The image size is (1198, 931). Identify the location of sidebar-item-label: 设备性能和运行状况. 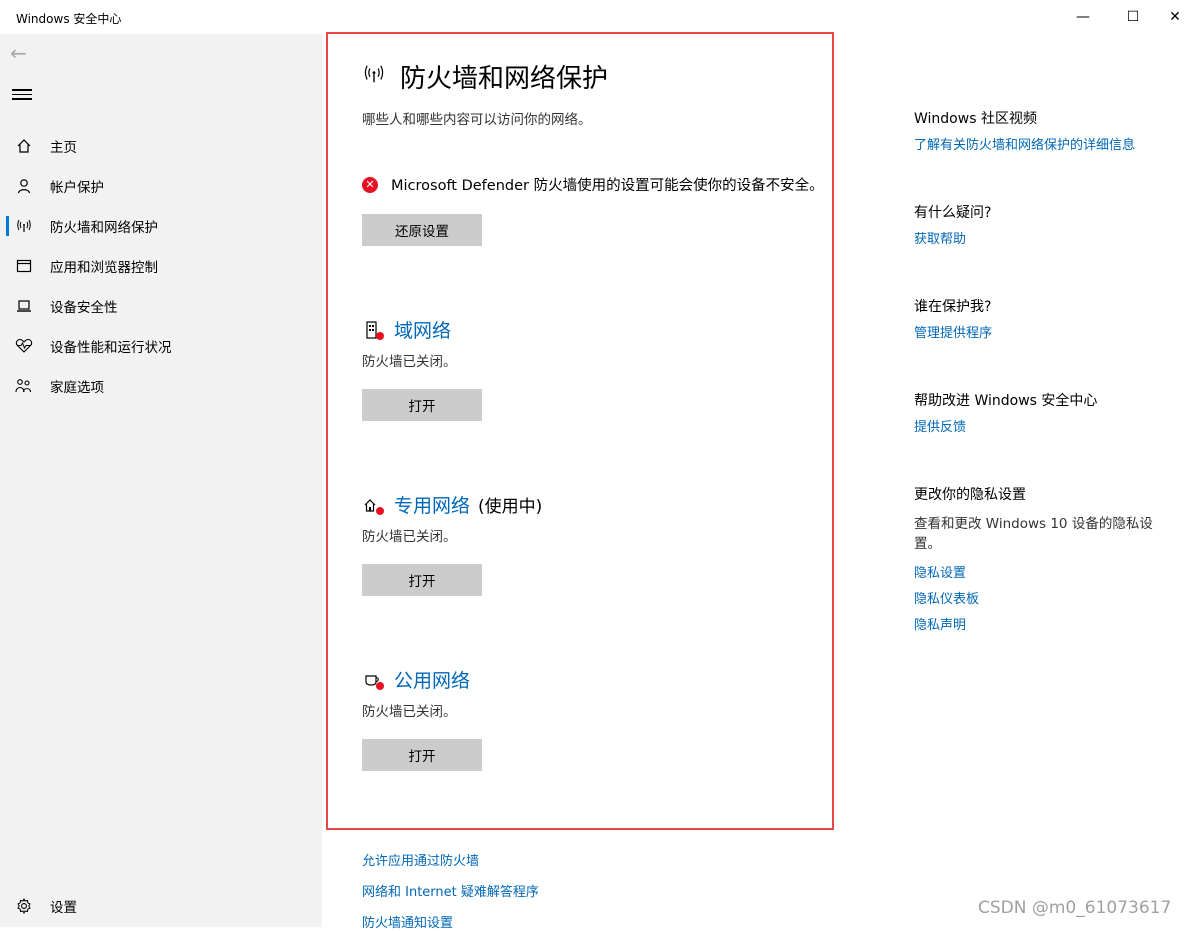
(111, 348).